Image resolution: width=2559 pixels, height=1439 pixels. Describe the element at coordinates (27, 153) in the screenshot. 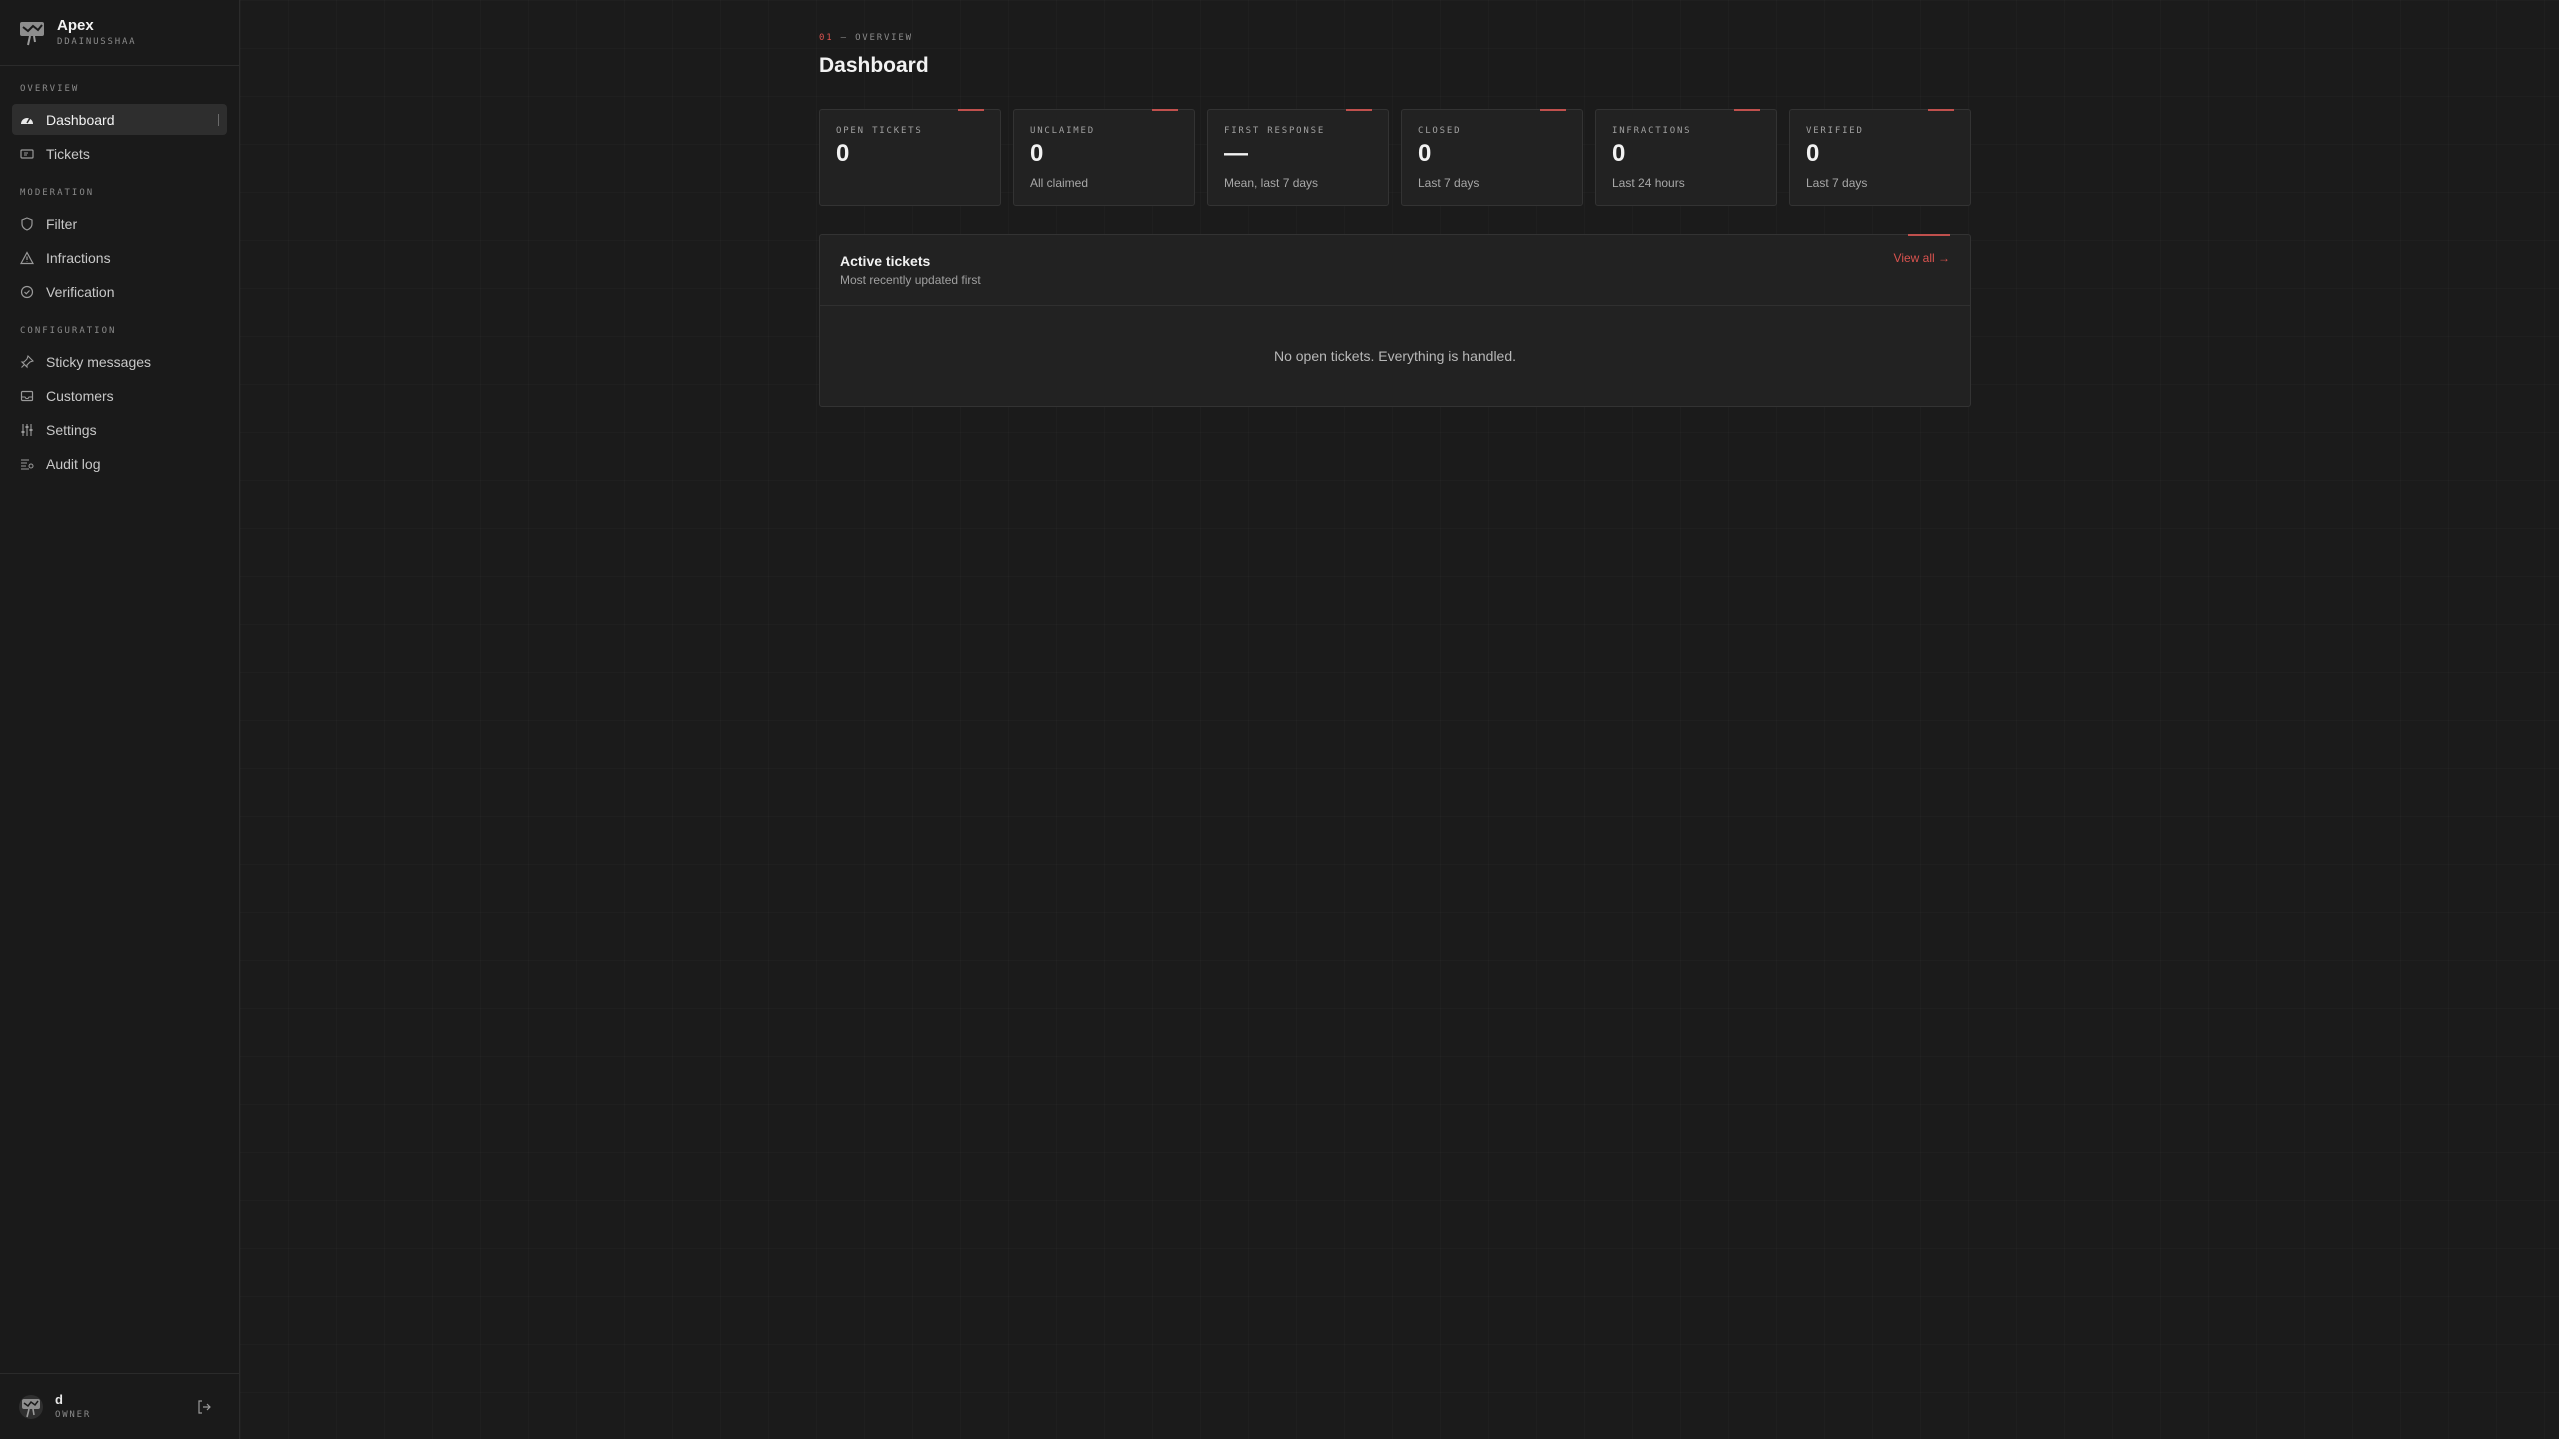

I see `ticket-icon` at that location.